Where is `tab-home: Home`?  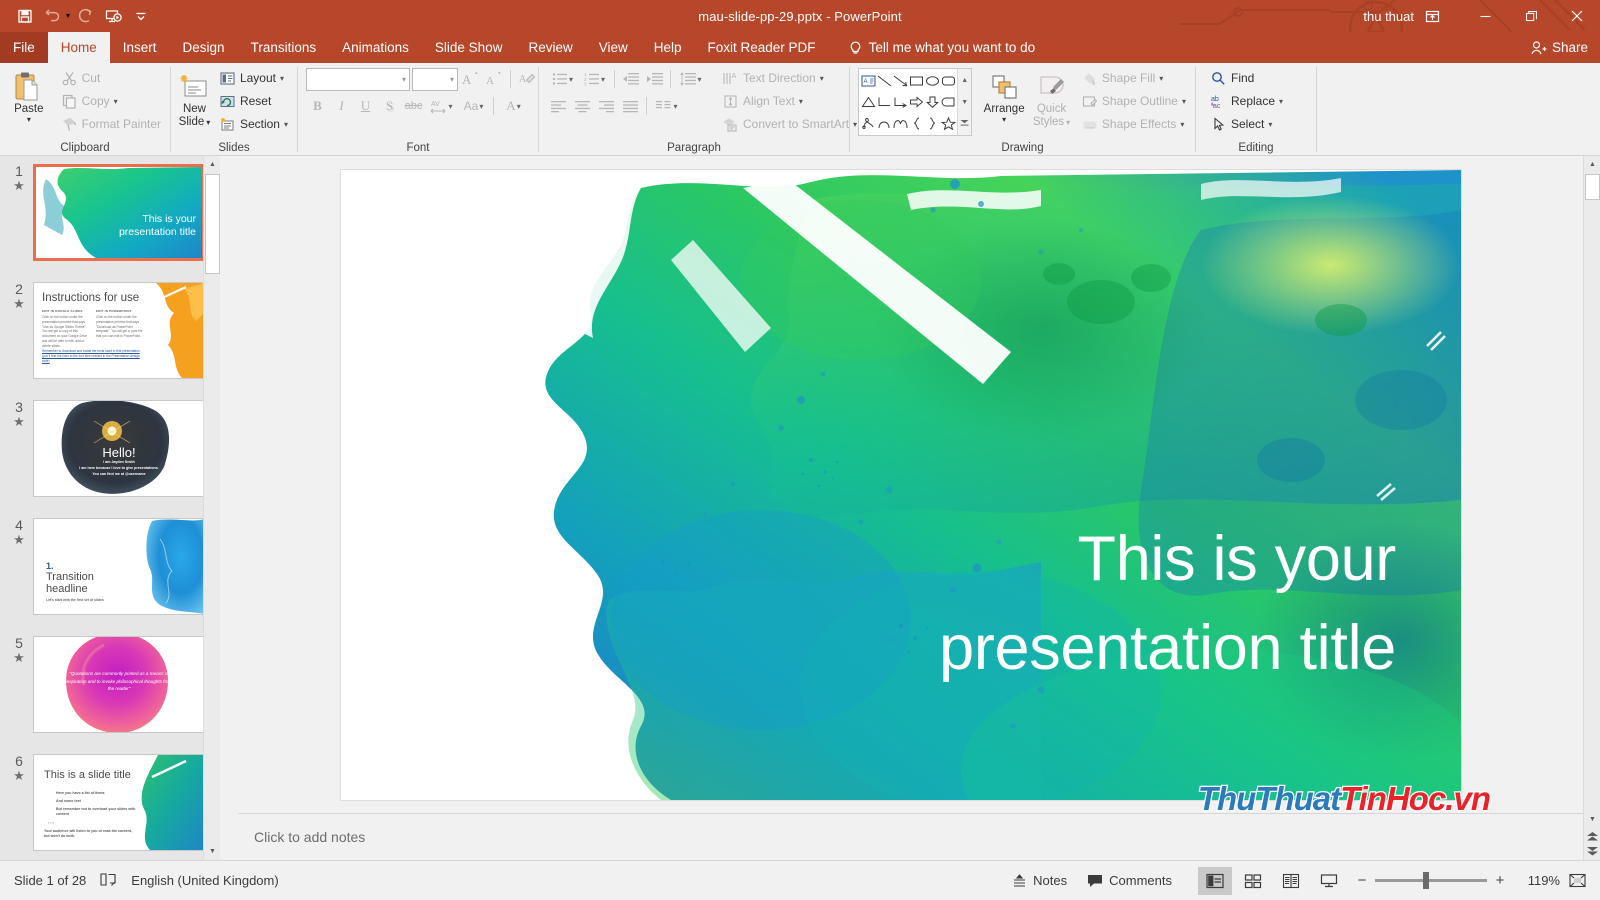
tab-home: Home is located at coordinates (78, 47).